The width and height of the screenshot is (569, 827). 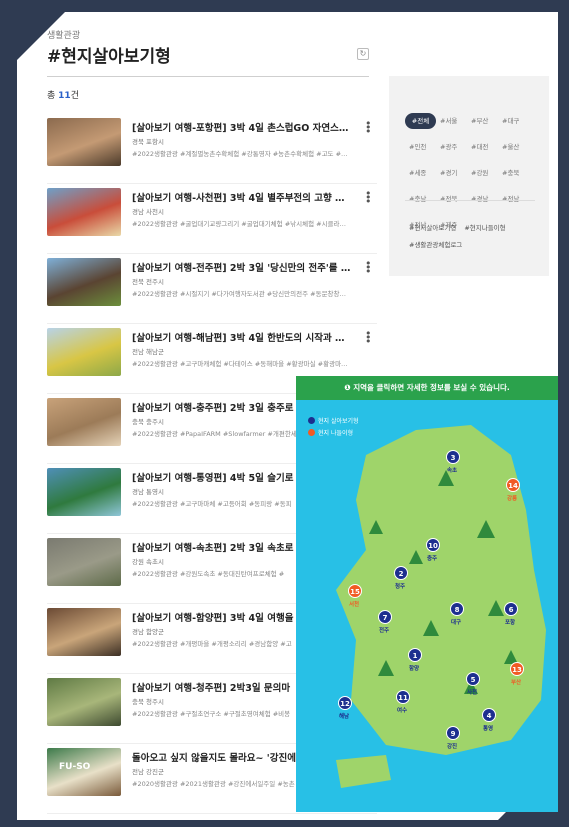 I want to click on refresh-icon: ↻, so click(x=363, y=54).